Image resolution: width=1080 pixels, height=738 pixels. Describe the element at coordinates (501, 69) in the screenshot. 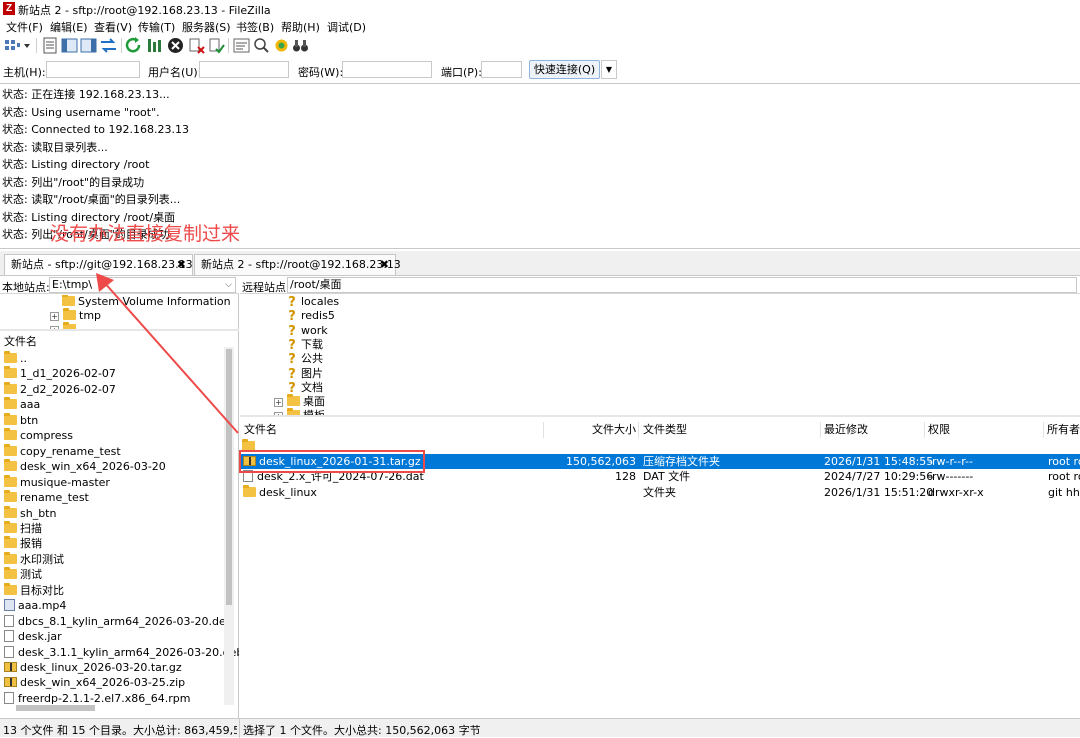

I see `port-input` at that location.